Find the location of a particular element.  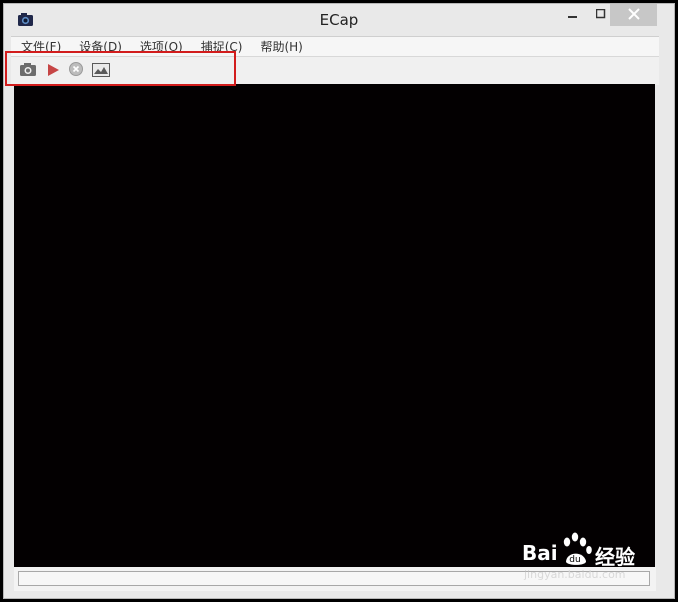

maximize-icon is located at coordinates (600, 15).